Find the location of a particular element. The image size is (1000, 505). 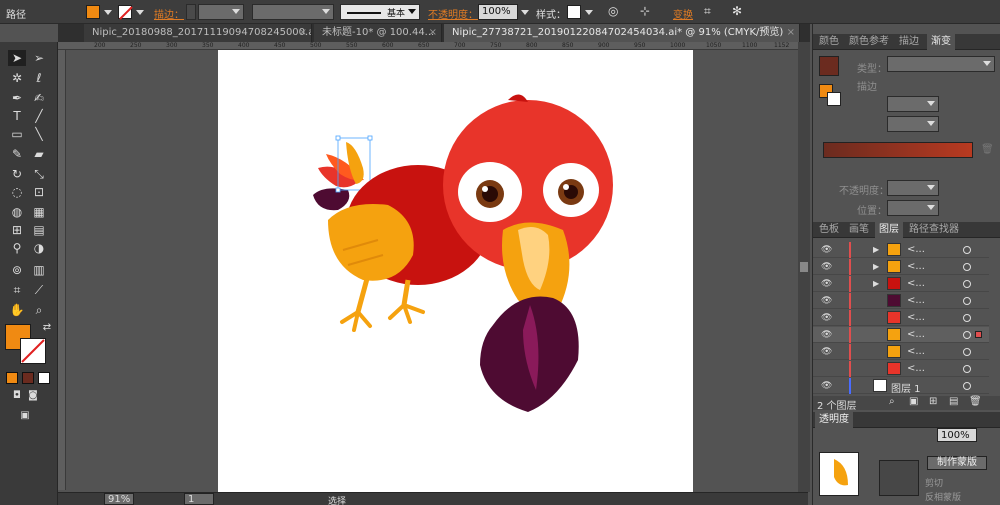

left-leg is located at coordinates (363, 293).